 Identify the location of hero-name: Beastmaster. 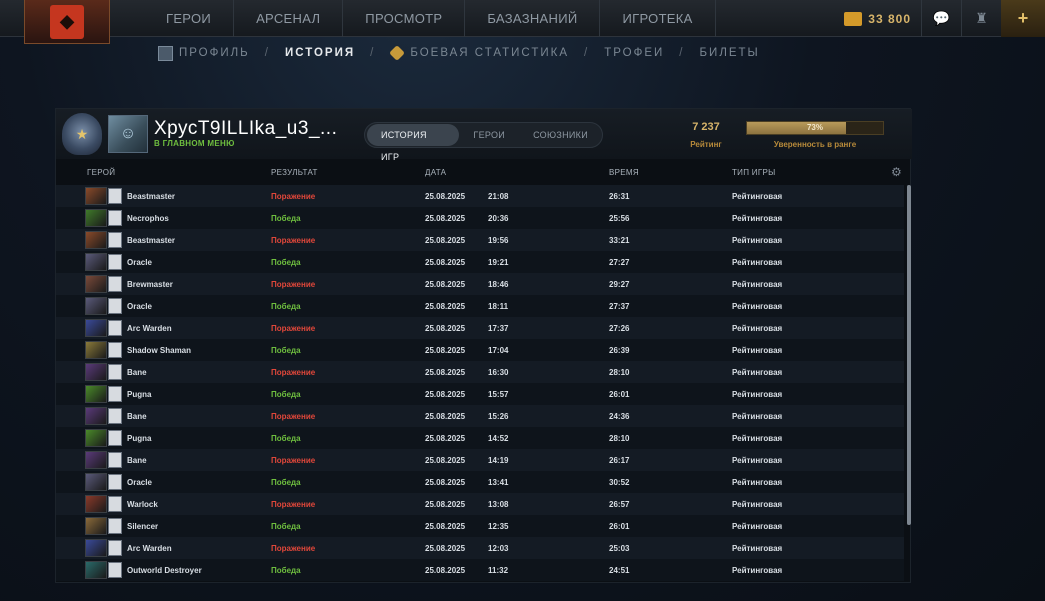
(151, 240).